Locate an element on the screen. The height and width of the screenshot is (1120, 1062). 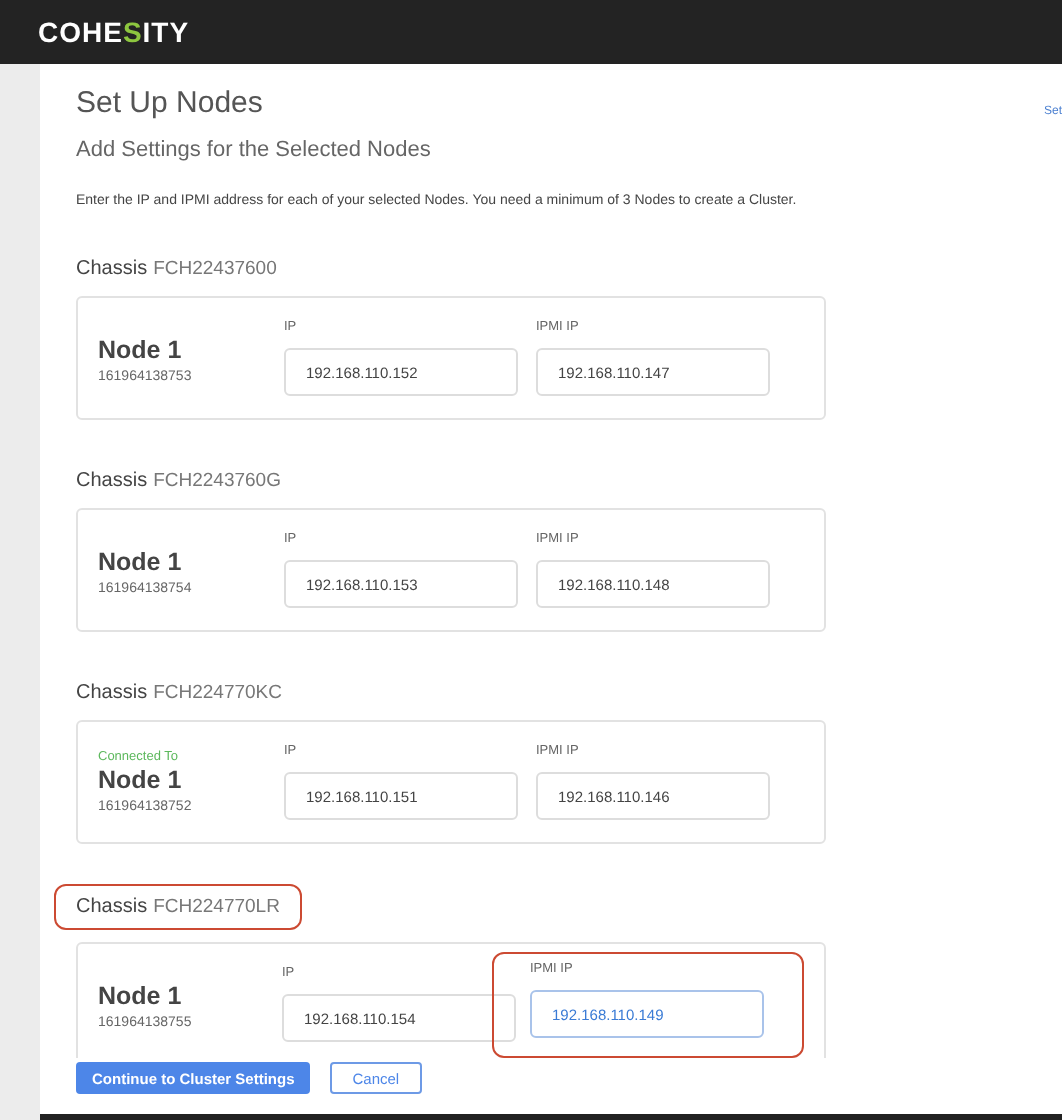
page-subtitle: Add Settings for the Selected Nodes is located at coordinates (254, 150).